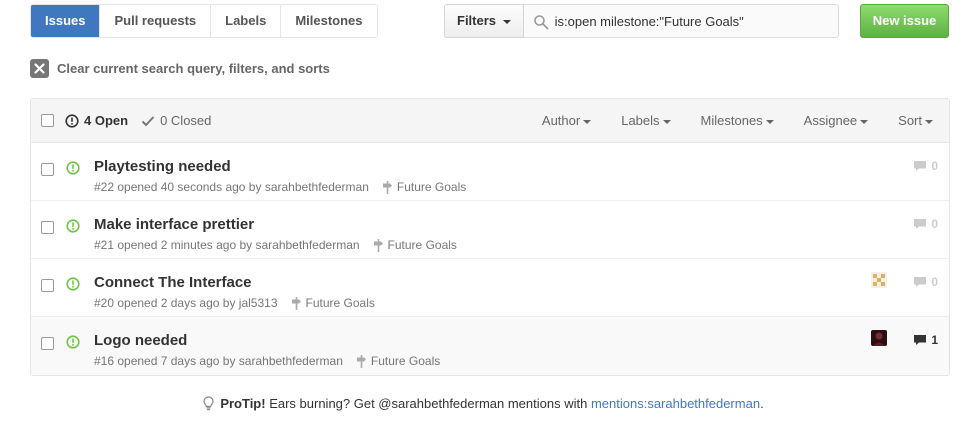 The height and width of the screenshot is (430, 967). What do you see at coordinates (65, 21) in the screenshot?
I see `tab-issues: Issues` at bounding box center [65, 21].